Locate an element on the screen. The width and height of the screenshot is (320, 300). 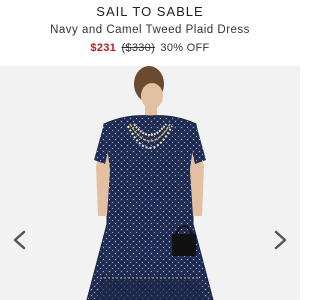
price-row: $231 ($330) 30% OFF is located at coordinates (150, 48).